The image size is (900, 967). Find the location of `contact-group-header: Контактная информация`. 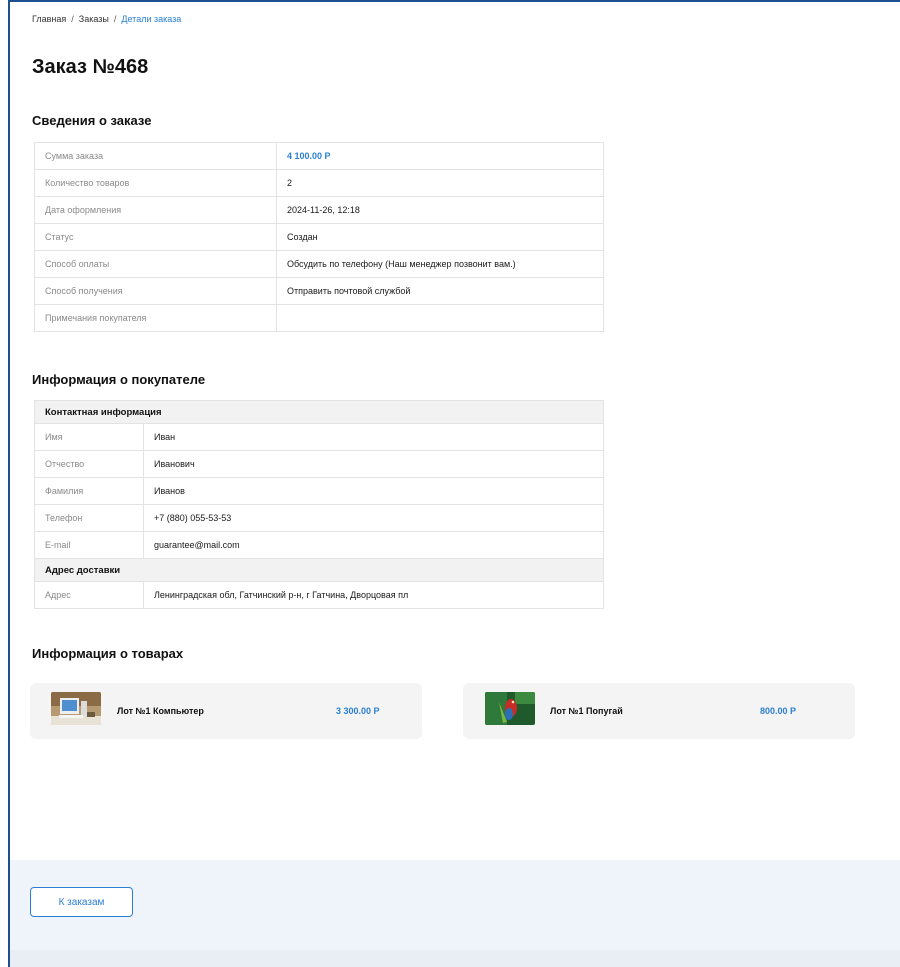

contact-group-header: Контактная информация is located at coordinates (319, 412).